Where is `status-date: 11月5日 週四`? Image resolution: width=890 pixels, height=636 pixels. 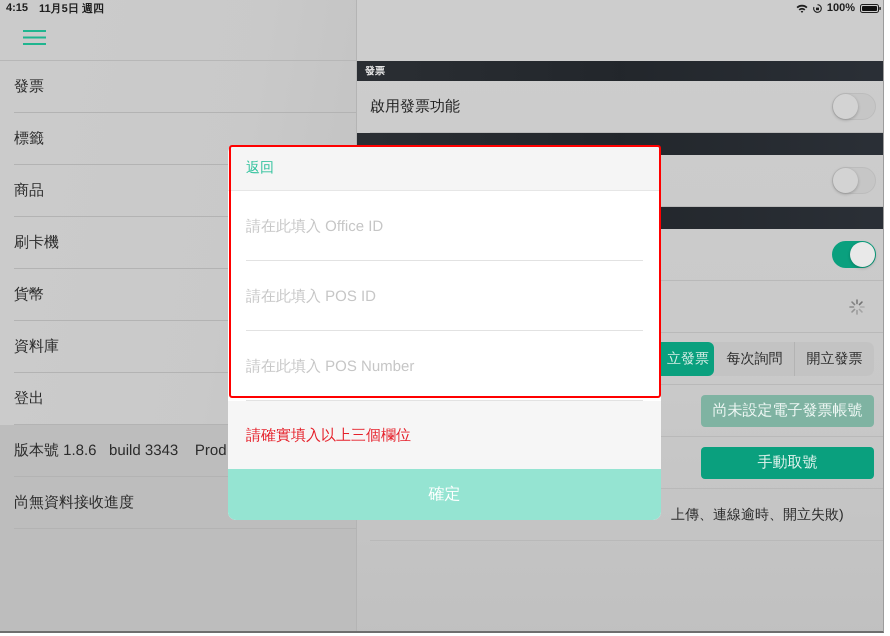 status-date: 11月5日 週四 is located at coordinates (71, 9).